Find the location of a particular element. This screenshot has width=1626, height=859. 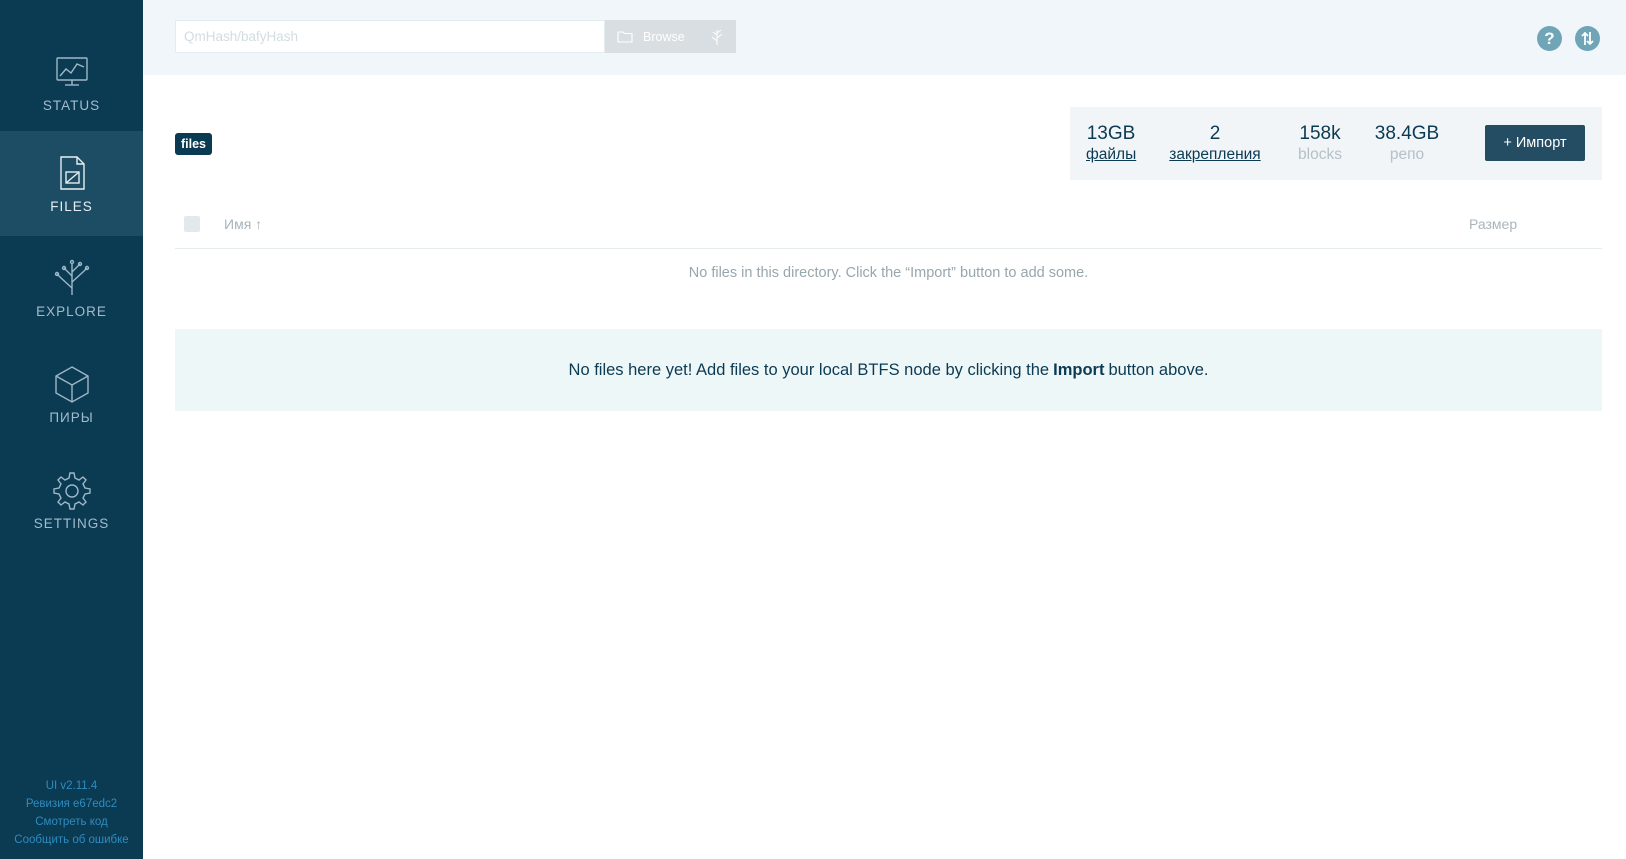

hash-search-input is located at coordinates (390, 36).